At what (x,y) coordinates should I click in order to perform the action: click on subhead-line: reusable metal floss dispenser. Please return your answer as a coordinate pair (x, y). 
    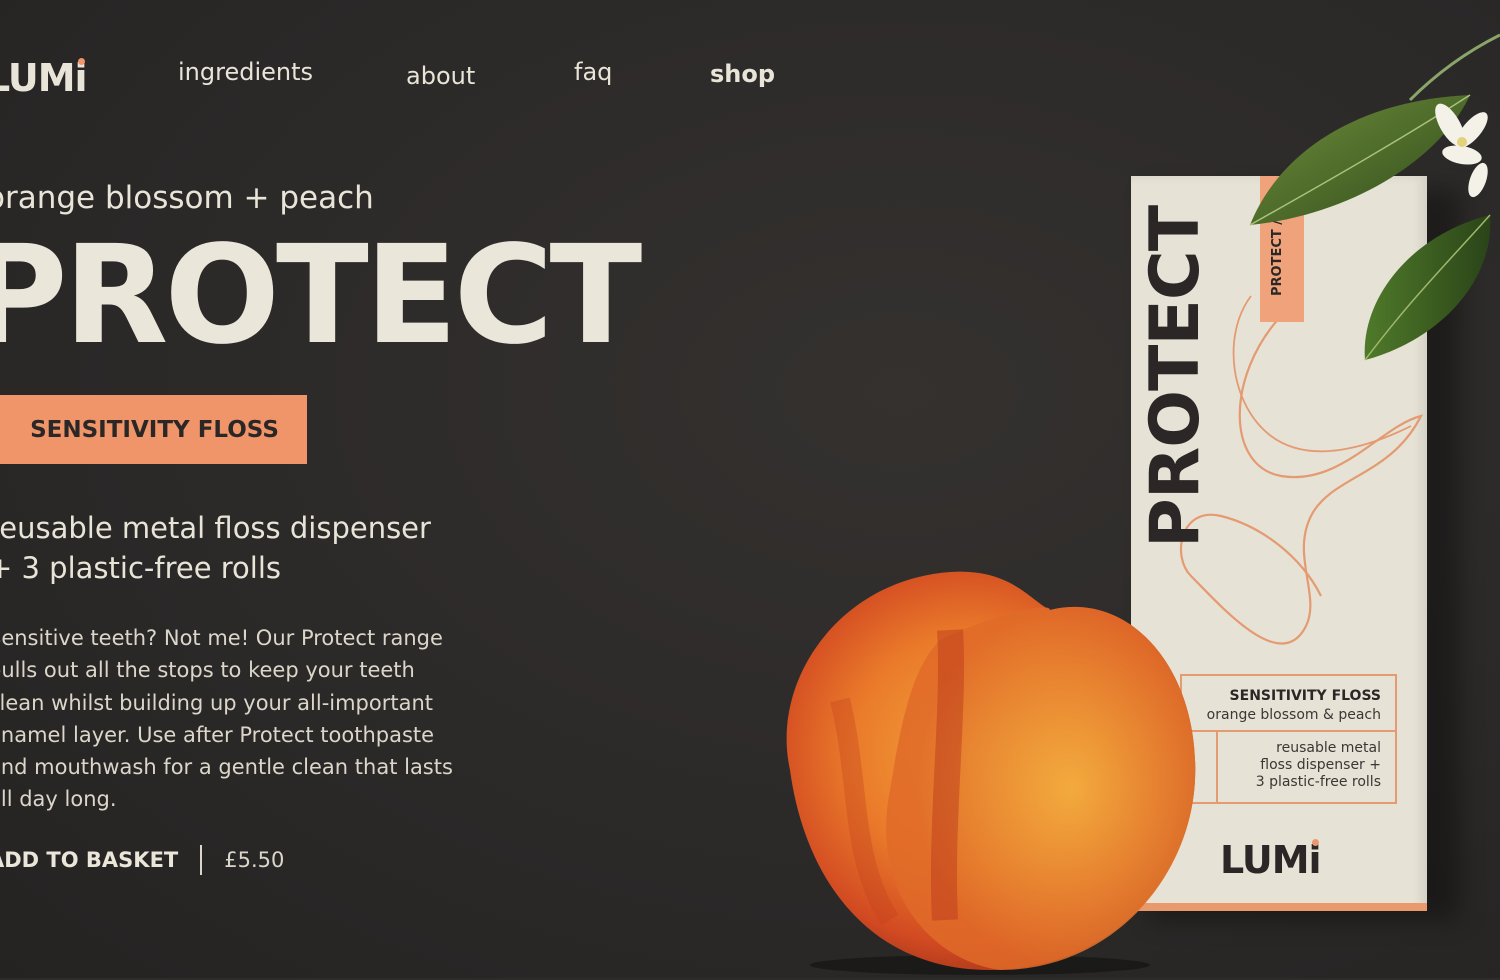
    Looking at the image, I should click on (215, 528).